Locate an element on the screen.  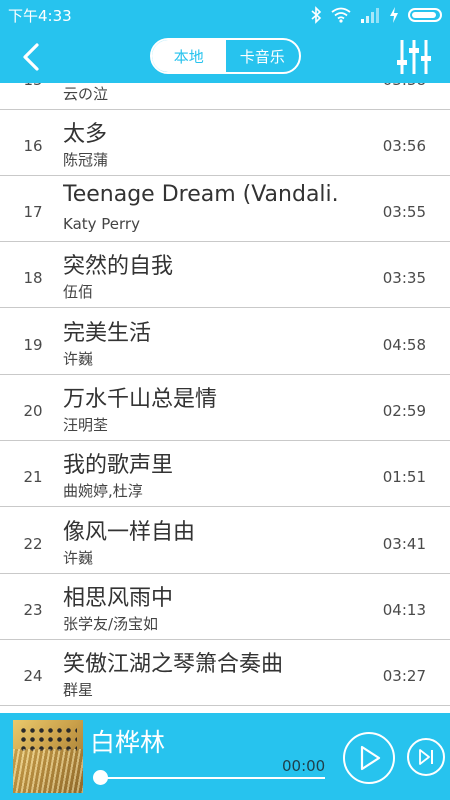
play-icon is located at coordinates (370, 758).